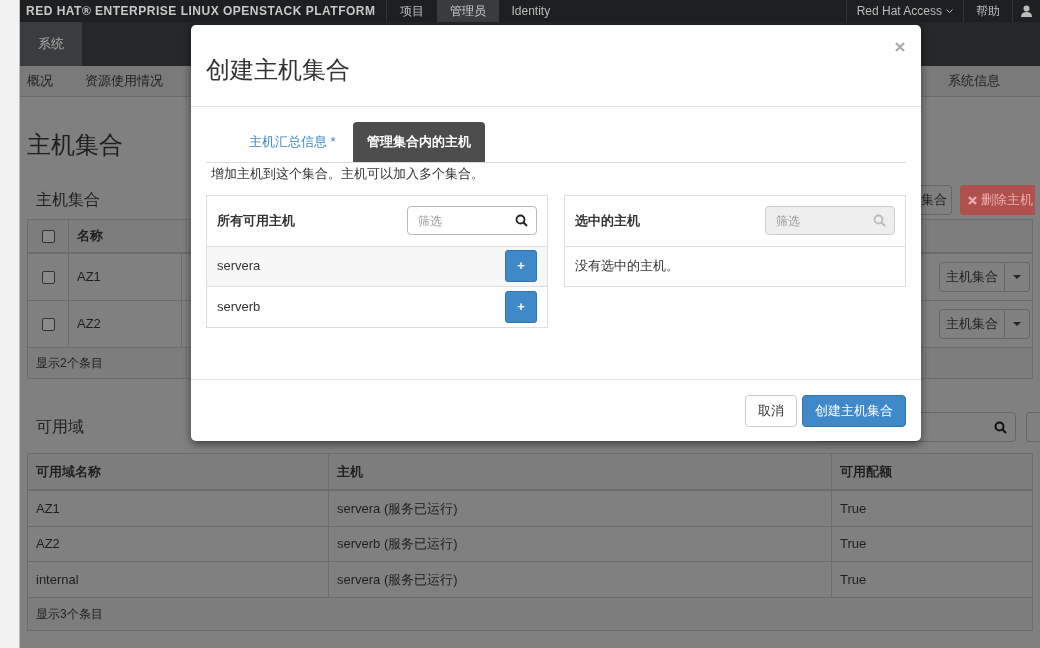 This screenshot has width=1040, height=648. I want to click on table-cell: serverb (服务已运行), so click(580, 543).